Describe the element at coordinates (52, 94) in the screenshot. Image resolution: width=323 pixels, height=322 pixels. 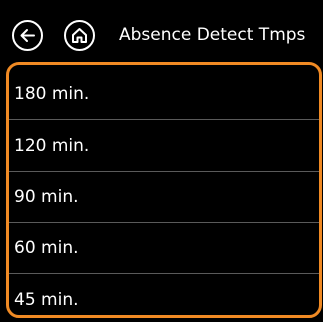
I see `option-label: 180 min.` at that location.